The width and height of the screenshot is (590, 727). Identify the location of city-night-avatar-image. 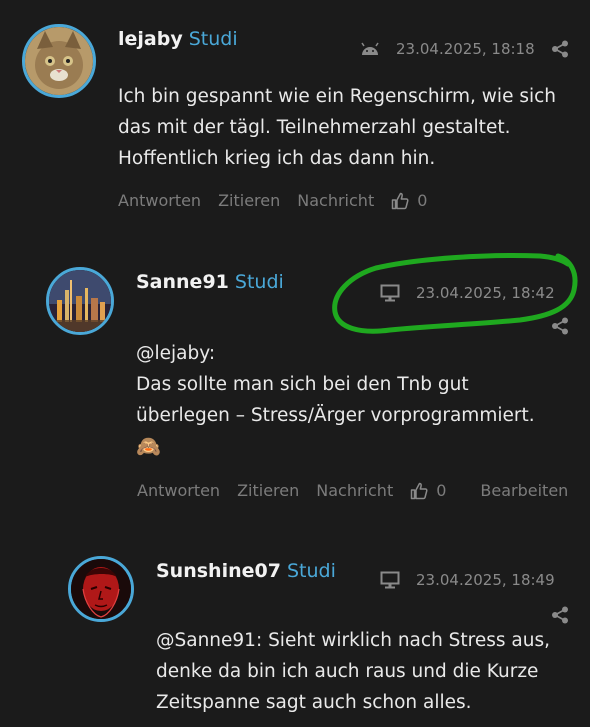
(80, 301).